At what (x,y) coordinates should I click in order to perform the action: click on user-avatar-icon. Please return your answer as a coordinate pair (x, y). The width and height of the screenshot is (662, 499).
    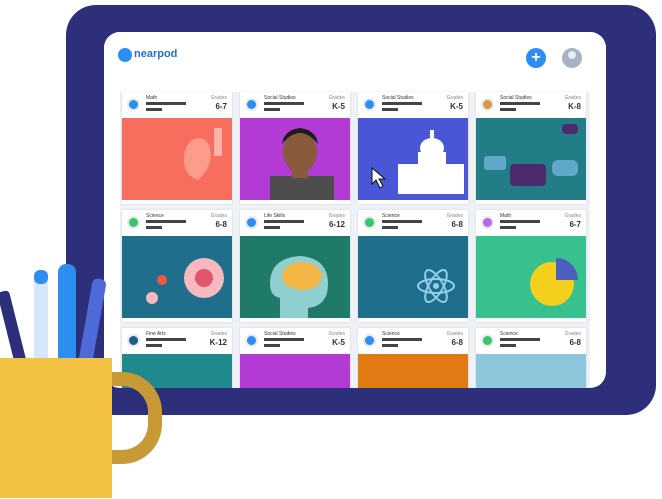
    Looking at the image, I should click on (572, 58).